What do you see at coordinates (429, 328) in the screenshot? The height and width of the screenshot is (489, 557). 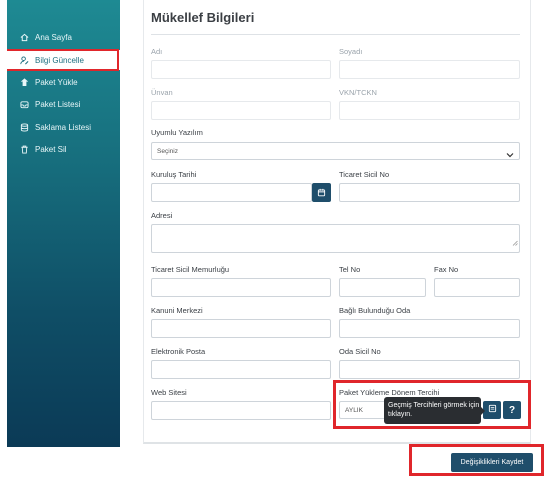 I see `bagli-oda-field` at bounding box center [429, 328].